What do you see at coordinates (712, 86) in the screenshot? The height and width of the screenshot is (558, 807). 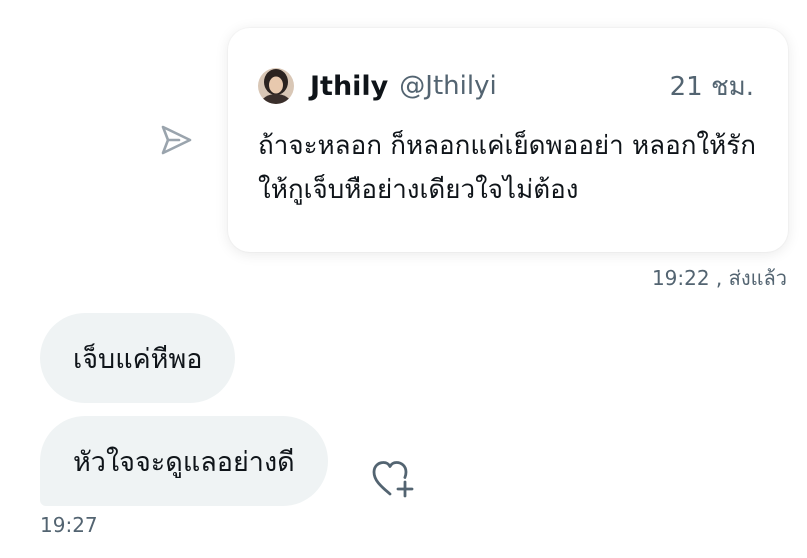 I see `tweet-timestamp: 21 ชม.` at bounding box center [712, 86].